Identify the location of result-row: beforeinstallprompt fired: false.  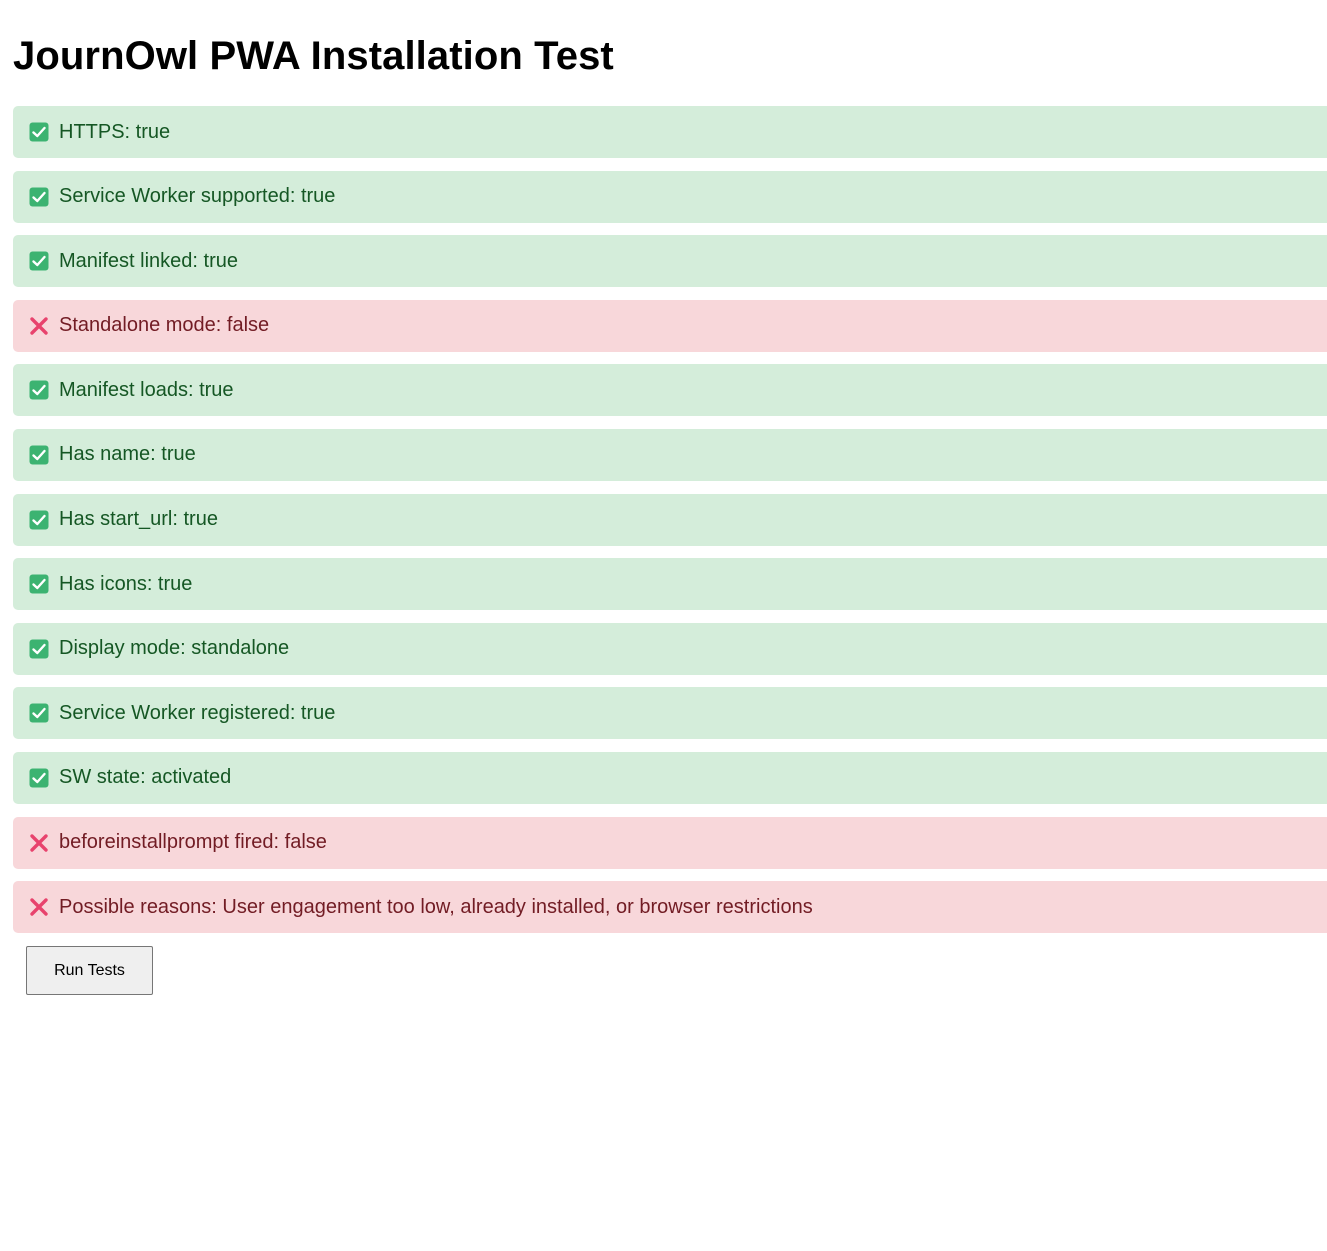
(670, 842).